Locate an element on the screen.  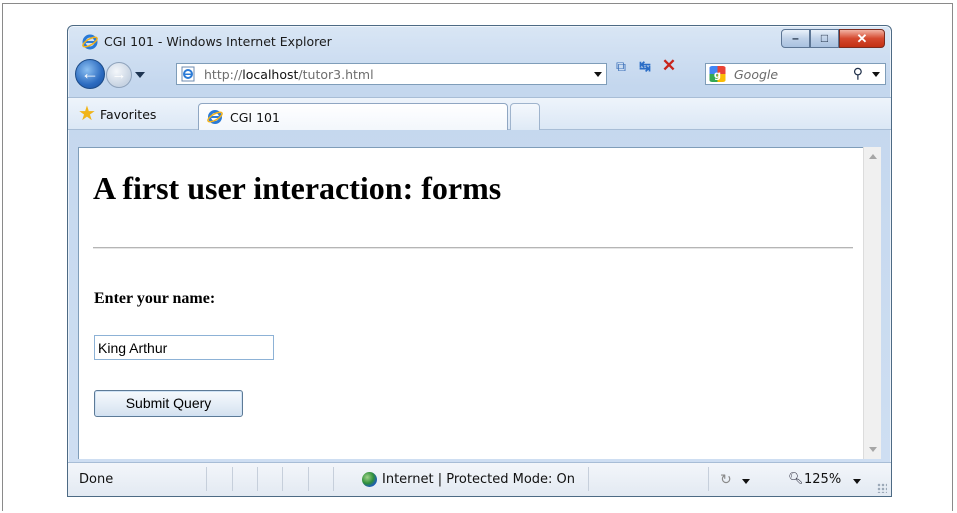
vertical-scrollbar is located at coordinates (872, 303).